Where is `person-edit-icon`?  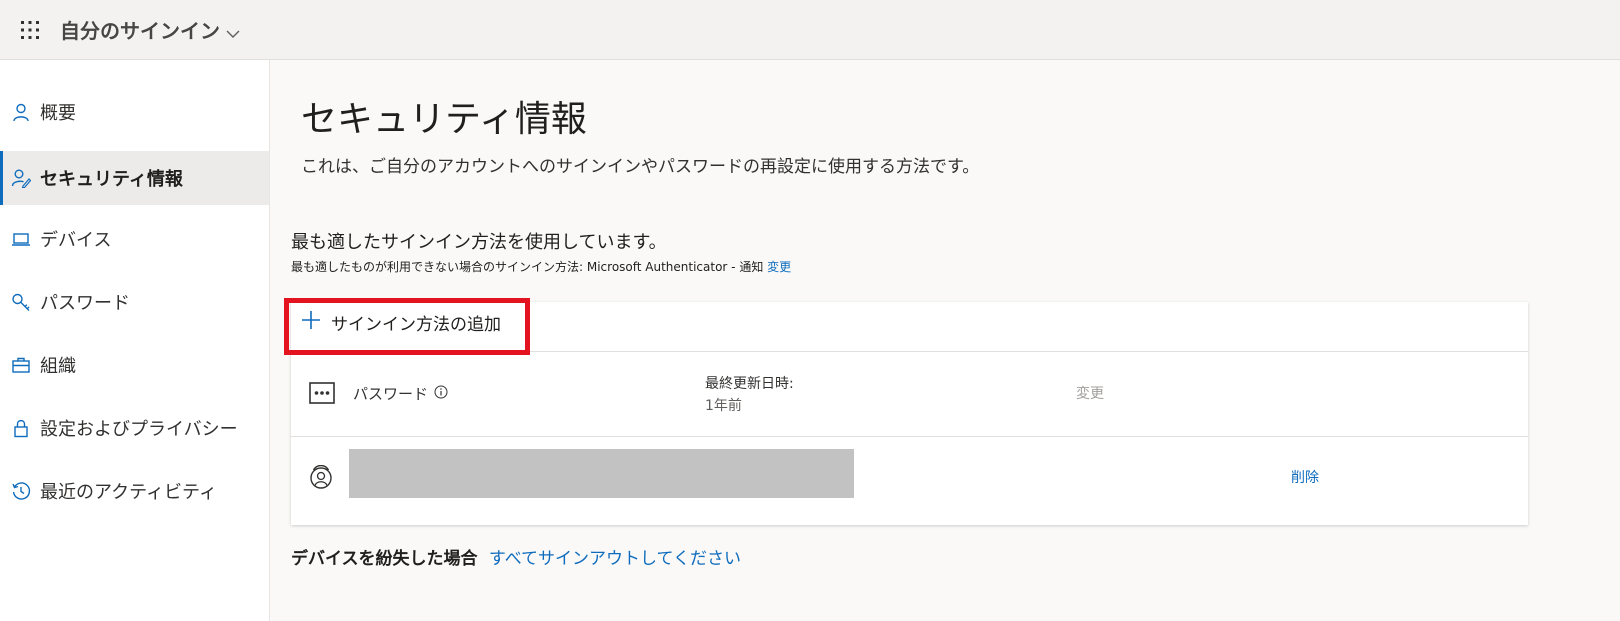 person-edit-icon is located at coordinates (21, 178).